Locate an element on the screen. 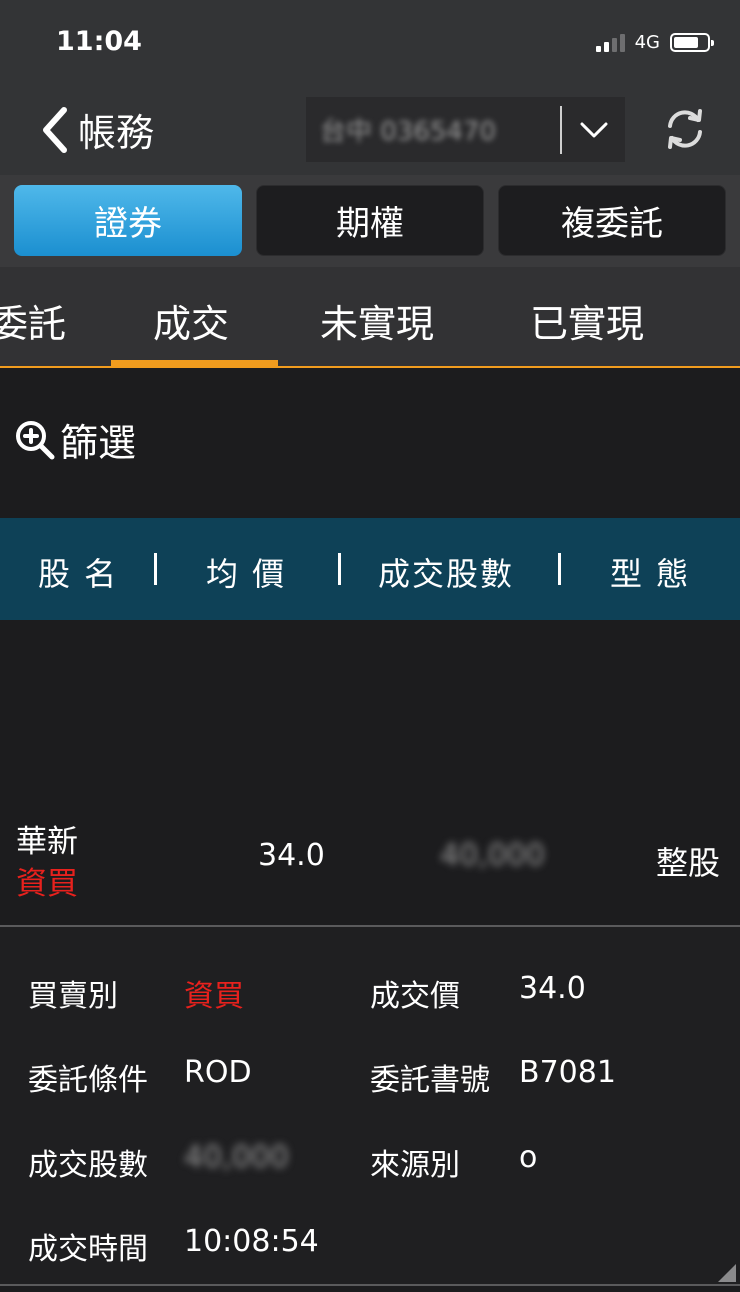 Image resolution: width=740 pixels, height=1292 pixels. detail-label-price: 成交價 is located at coordinates (415, 996).